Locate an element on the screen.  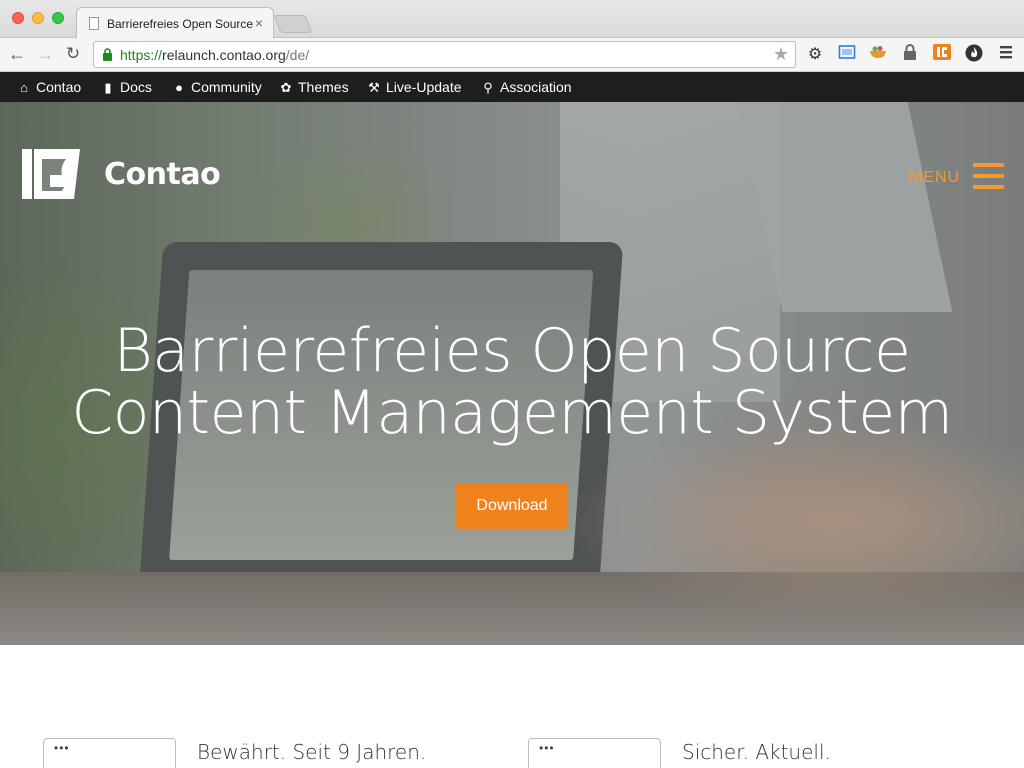
close-window-button is located at coordinates (18, 18).